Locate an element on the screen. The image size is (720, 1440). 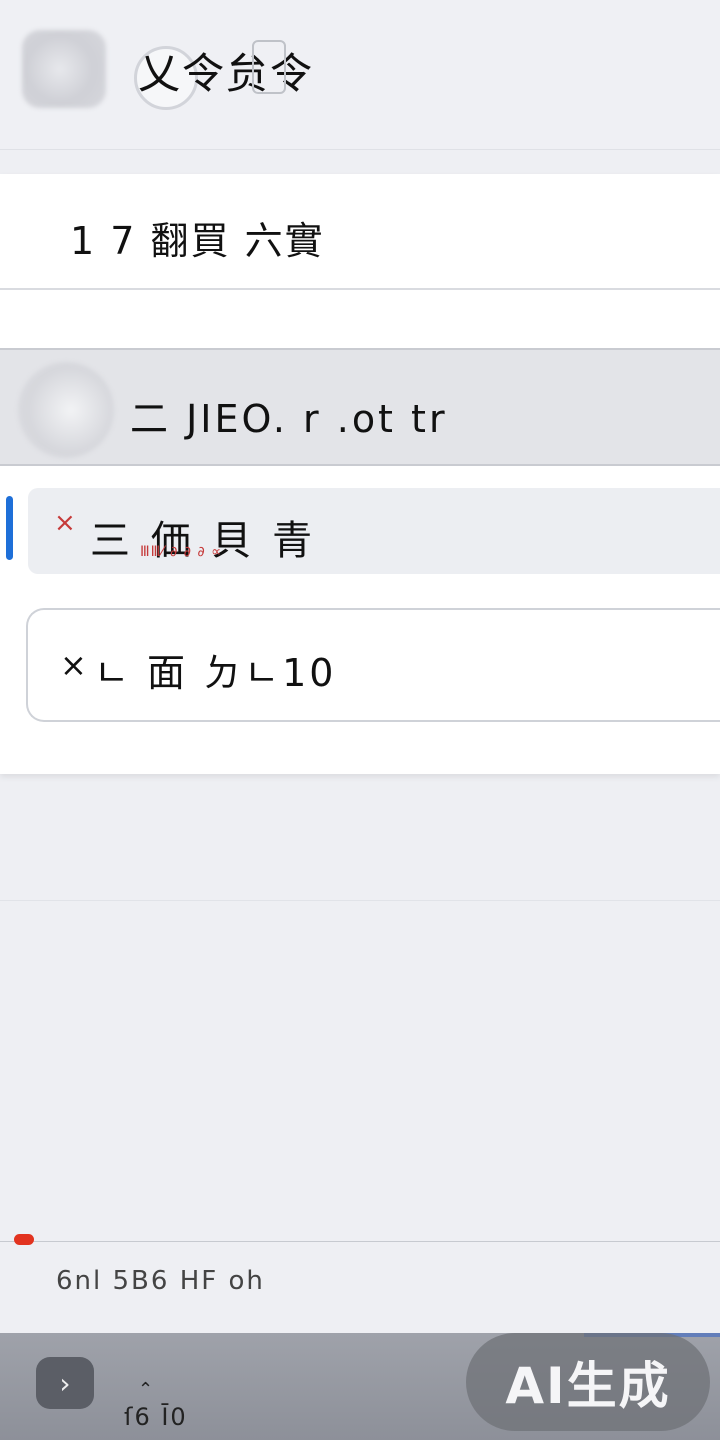
menu-item-sublabel: ⅢⅢ⁄ ∂ ∂ ∂ ∝ is located at coordinates (181, 552).